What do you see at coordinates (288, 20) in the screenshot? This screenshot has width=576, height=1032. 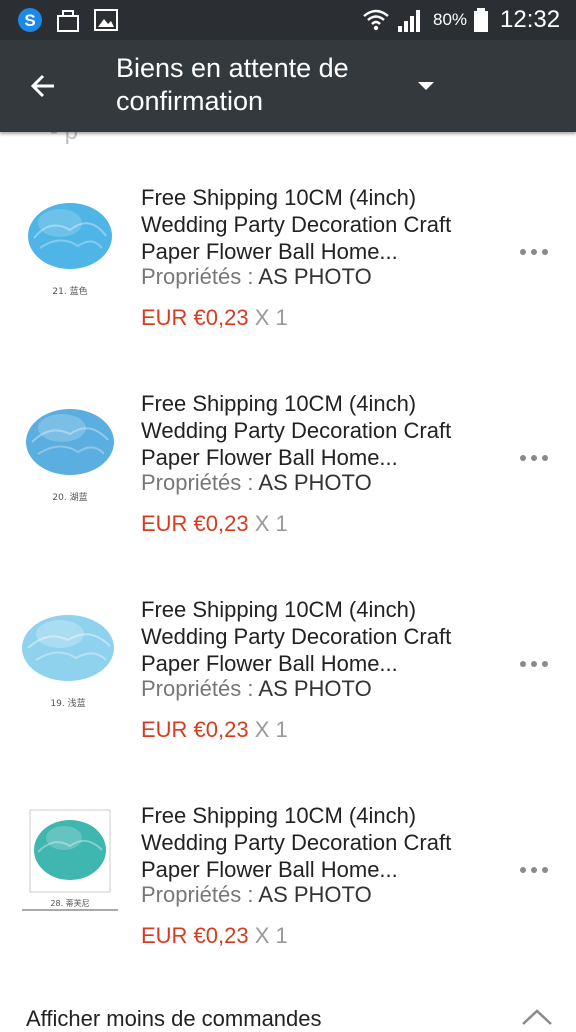 I see `status-bar: S 80% 12:32` at bounding box center [288, 20].